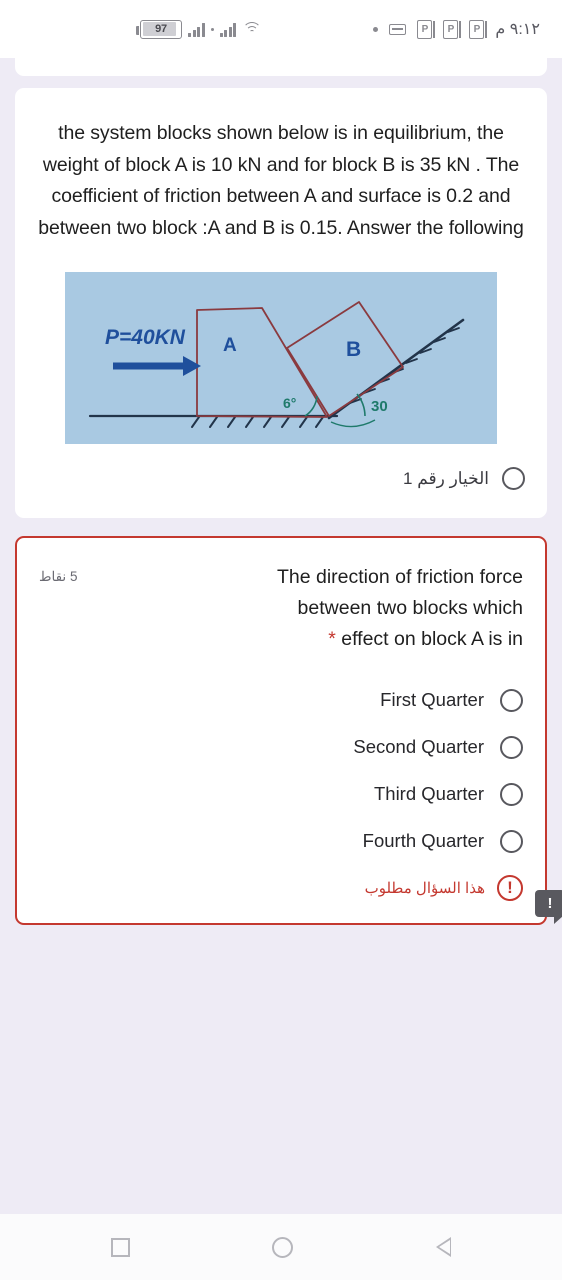 The width and height of the screenshot is (562, 1280). What do you see at coordinates (418, 747) in the screenshot?
I see `option-second-quarter-label: Second Quarter` at bounding box center [418, 747].